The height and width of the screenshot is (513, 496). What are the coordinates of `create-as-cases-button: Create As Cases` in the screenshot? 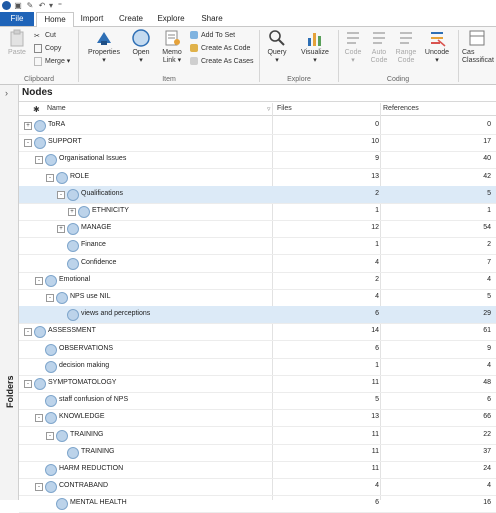 It's located at (222, 61).